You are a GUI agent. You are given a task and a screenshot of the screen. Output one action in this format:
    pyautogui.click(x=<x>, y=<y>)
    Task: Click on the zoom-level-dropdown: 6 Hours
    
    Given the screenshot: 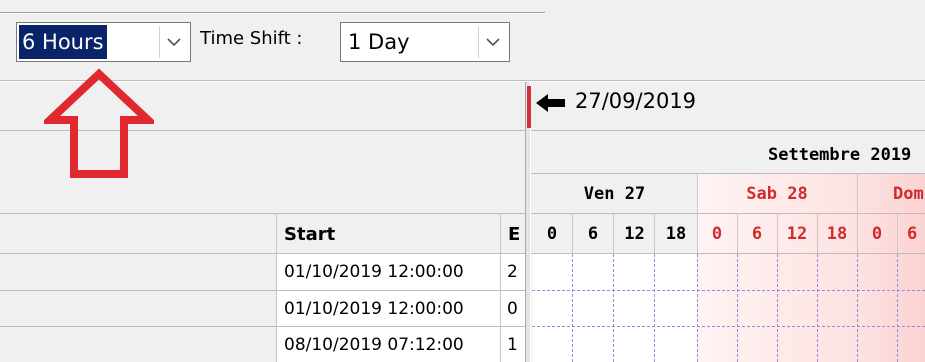 What is the action you would take?
    pyautogui.click(x=103, y=42)
    